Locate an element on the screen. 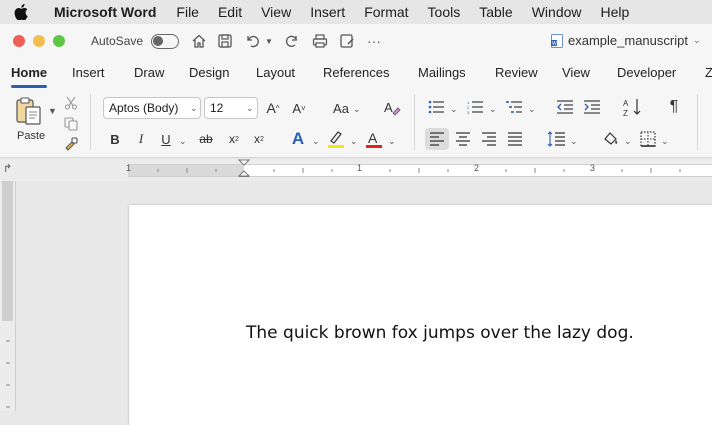 The height and width of the screenshot is (425, 712). paste-dropdown-chevron-icon: ▼ is located at coordinates (52, 111).